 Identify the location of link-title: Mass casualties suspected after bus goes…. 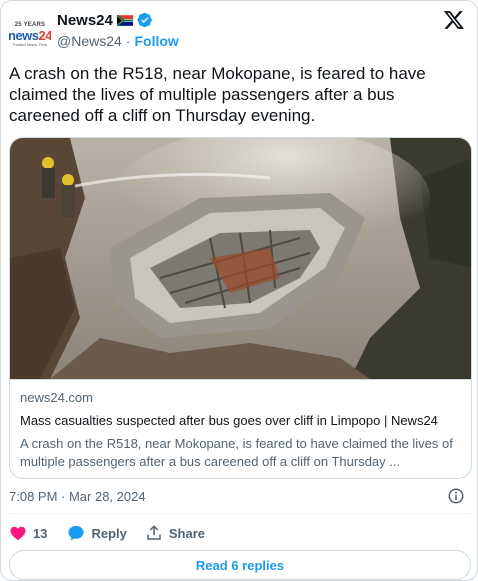
(229, 420).